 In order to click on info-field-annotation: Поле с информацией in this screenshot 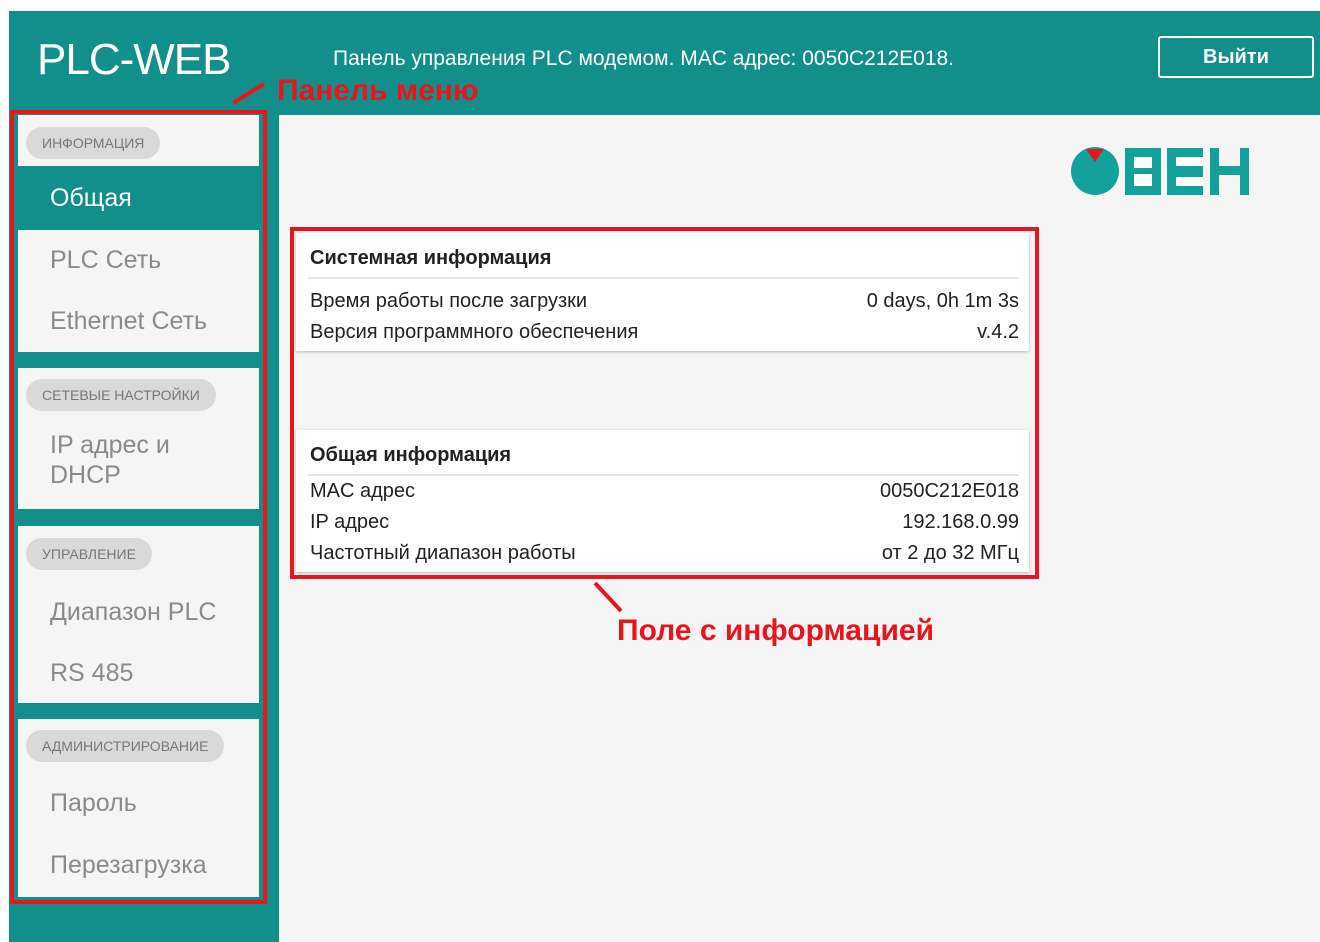, I will do `click(776, 630)`.